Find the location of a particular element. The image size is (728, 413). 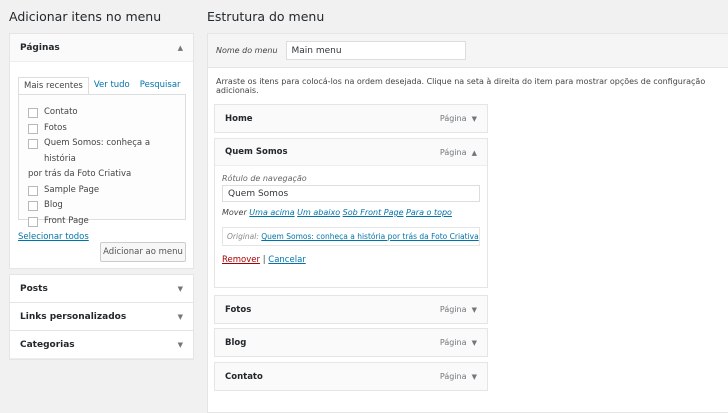

menu-item-home: Home Página ▼ is located at coordinates (351, 118).